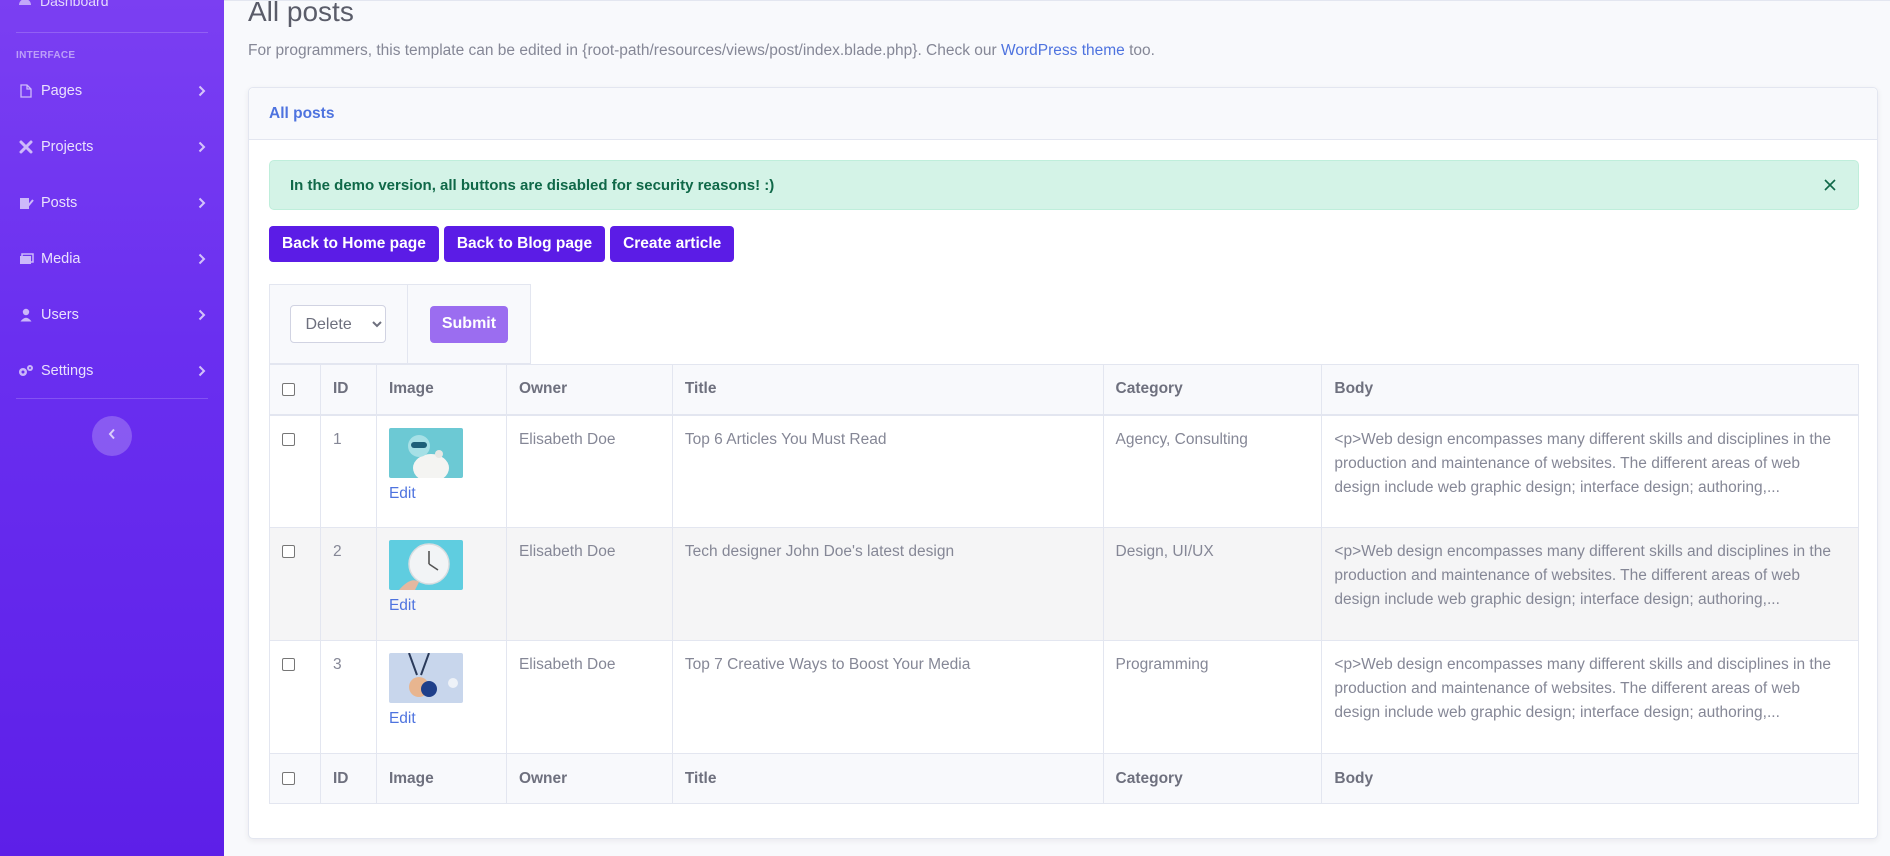 The height and width of the screenshot is (856, 1890). I want to click on table-footer: ID Image Owner Title Category Body, so click(1064, 778).